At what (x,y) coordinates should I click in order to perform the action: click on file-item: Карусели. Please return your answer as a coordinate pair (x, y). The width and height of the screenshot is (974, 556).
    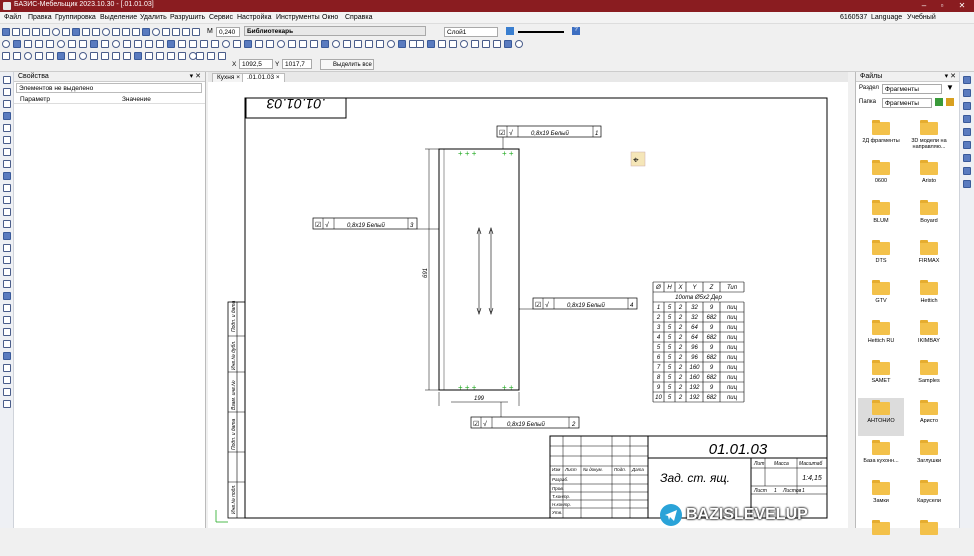
    Looking at the image, I should click on (929, 497).